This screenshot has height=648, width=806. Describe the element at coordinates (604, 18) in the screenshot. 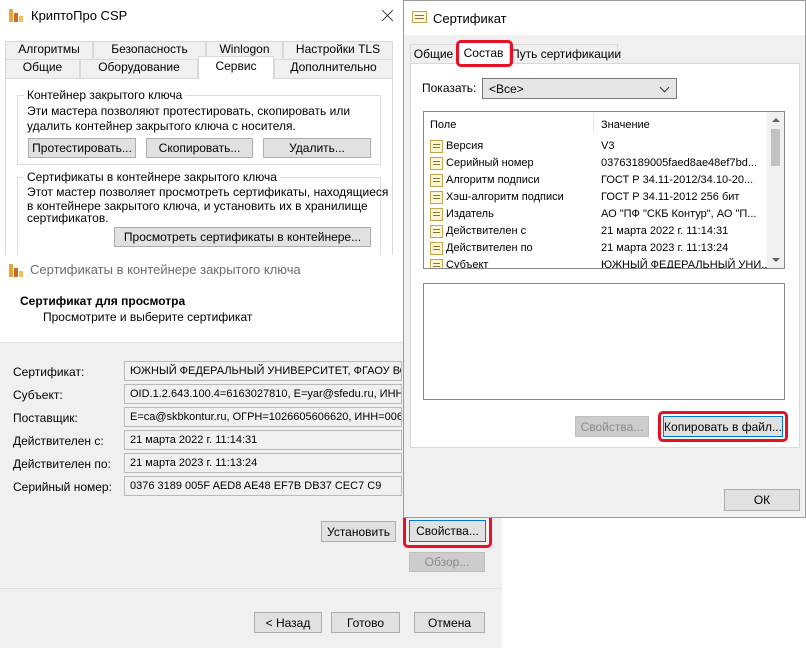

I see `certificate-titlebar: Сертификат` at that location.